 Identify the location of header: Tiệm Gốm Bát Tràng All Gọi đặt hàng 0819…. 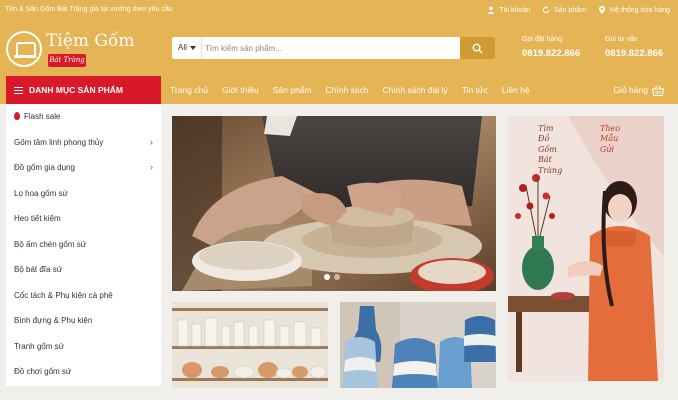
(339, 49).